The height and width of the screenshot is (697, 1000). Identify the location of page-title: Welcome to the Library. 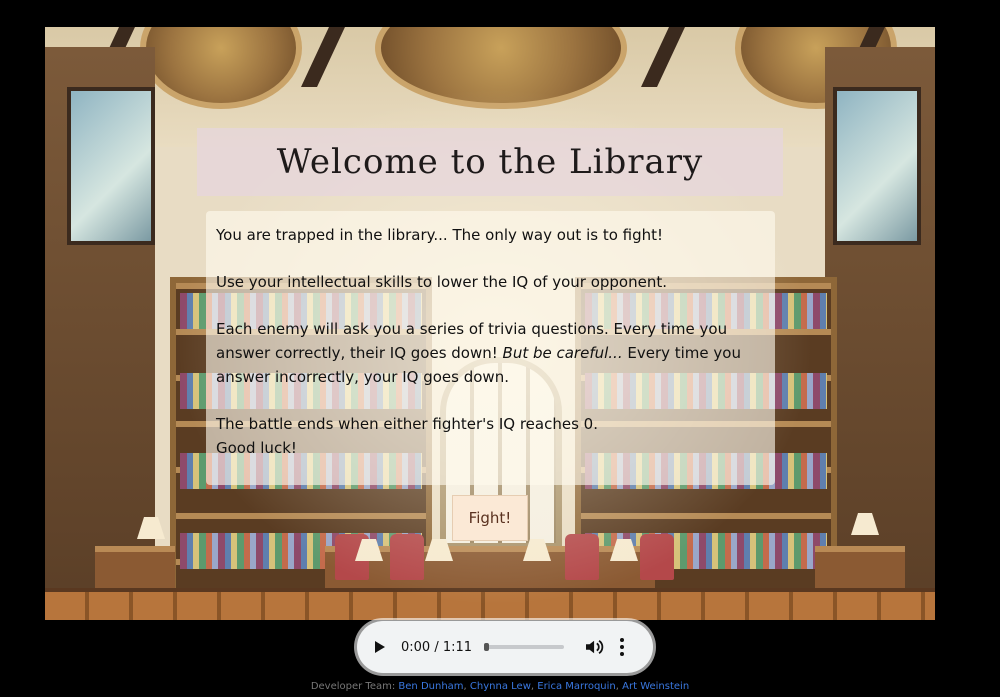
(490, 162).